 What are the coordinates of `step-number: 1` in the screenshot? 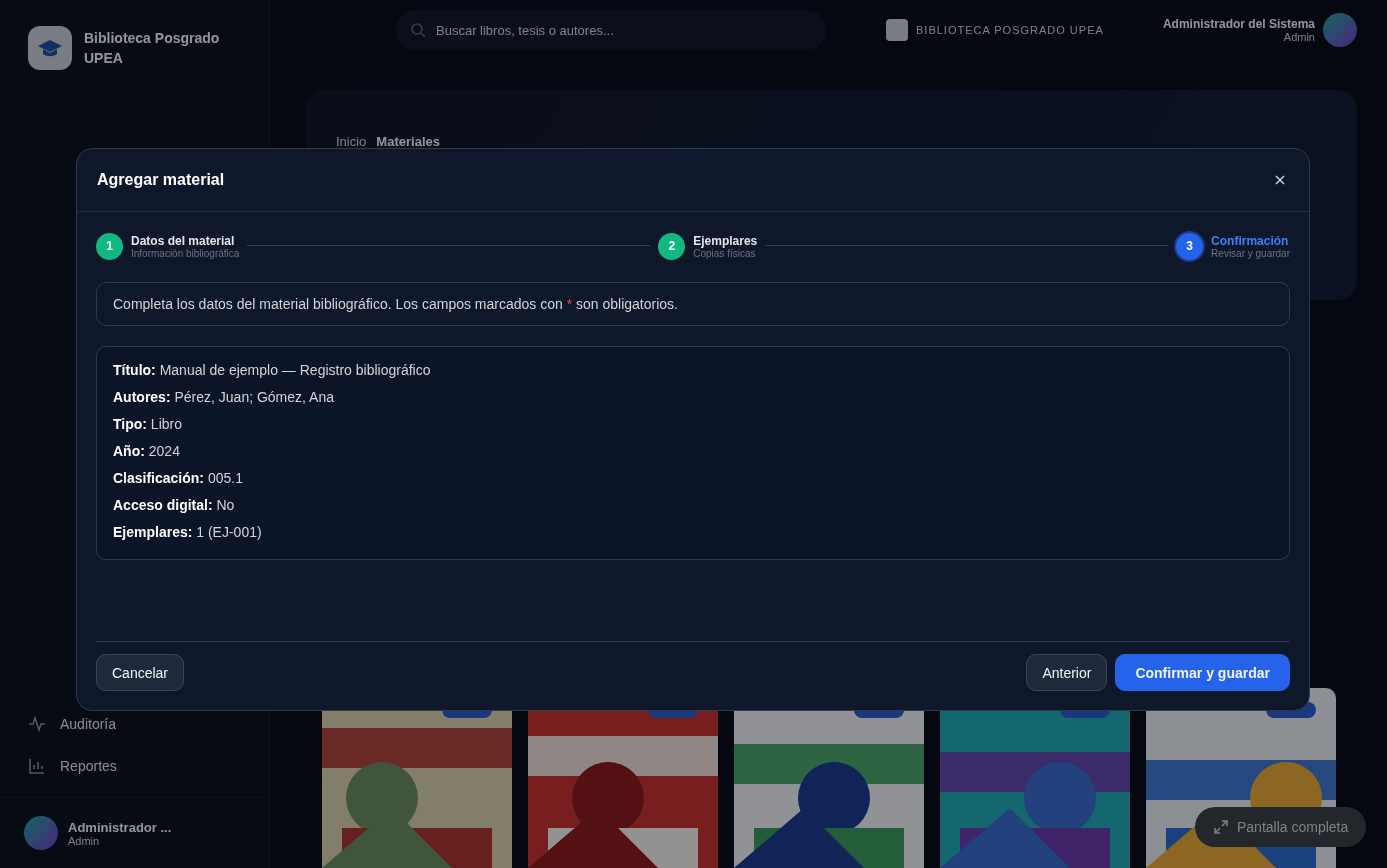 It's located at (109, 246).